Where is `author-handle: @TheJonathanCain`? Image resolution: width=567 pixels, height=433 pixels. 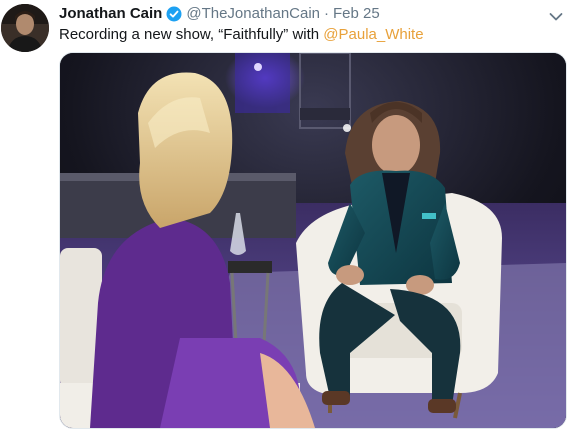 author-handle: @TheJonathanCain is located at coordinates (253, 14).